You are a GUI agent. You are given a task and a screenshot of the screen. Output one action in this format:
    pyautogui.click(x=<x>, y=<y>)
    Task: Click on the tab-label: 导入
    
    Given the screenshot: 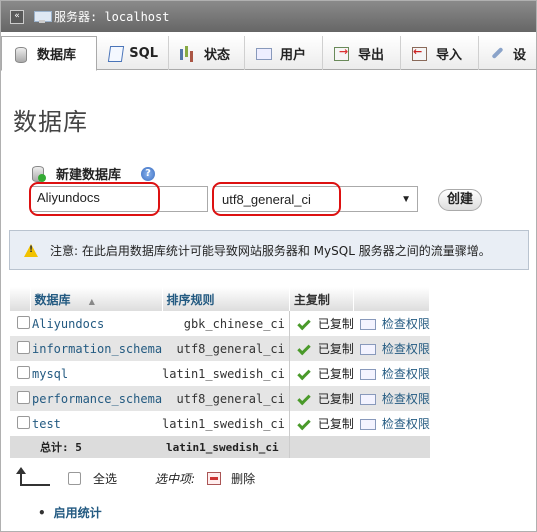 What is the action you would take?
    pyautogui.click(x=449, y=55)
    